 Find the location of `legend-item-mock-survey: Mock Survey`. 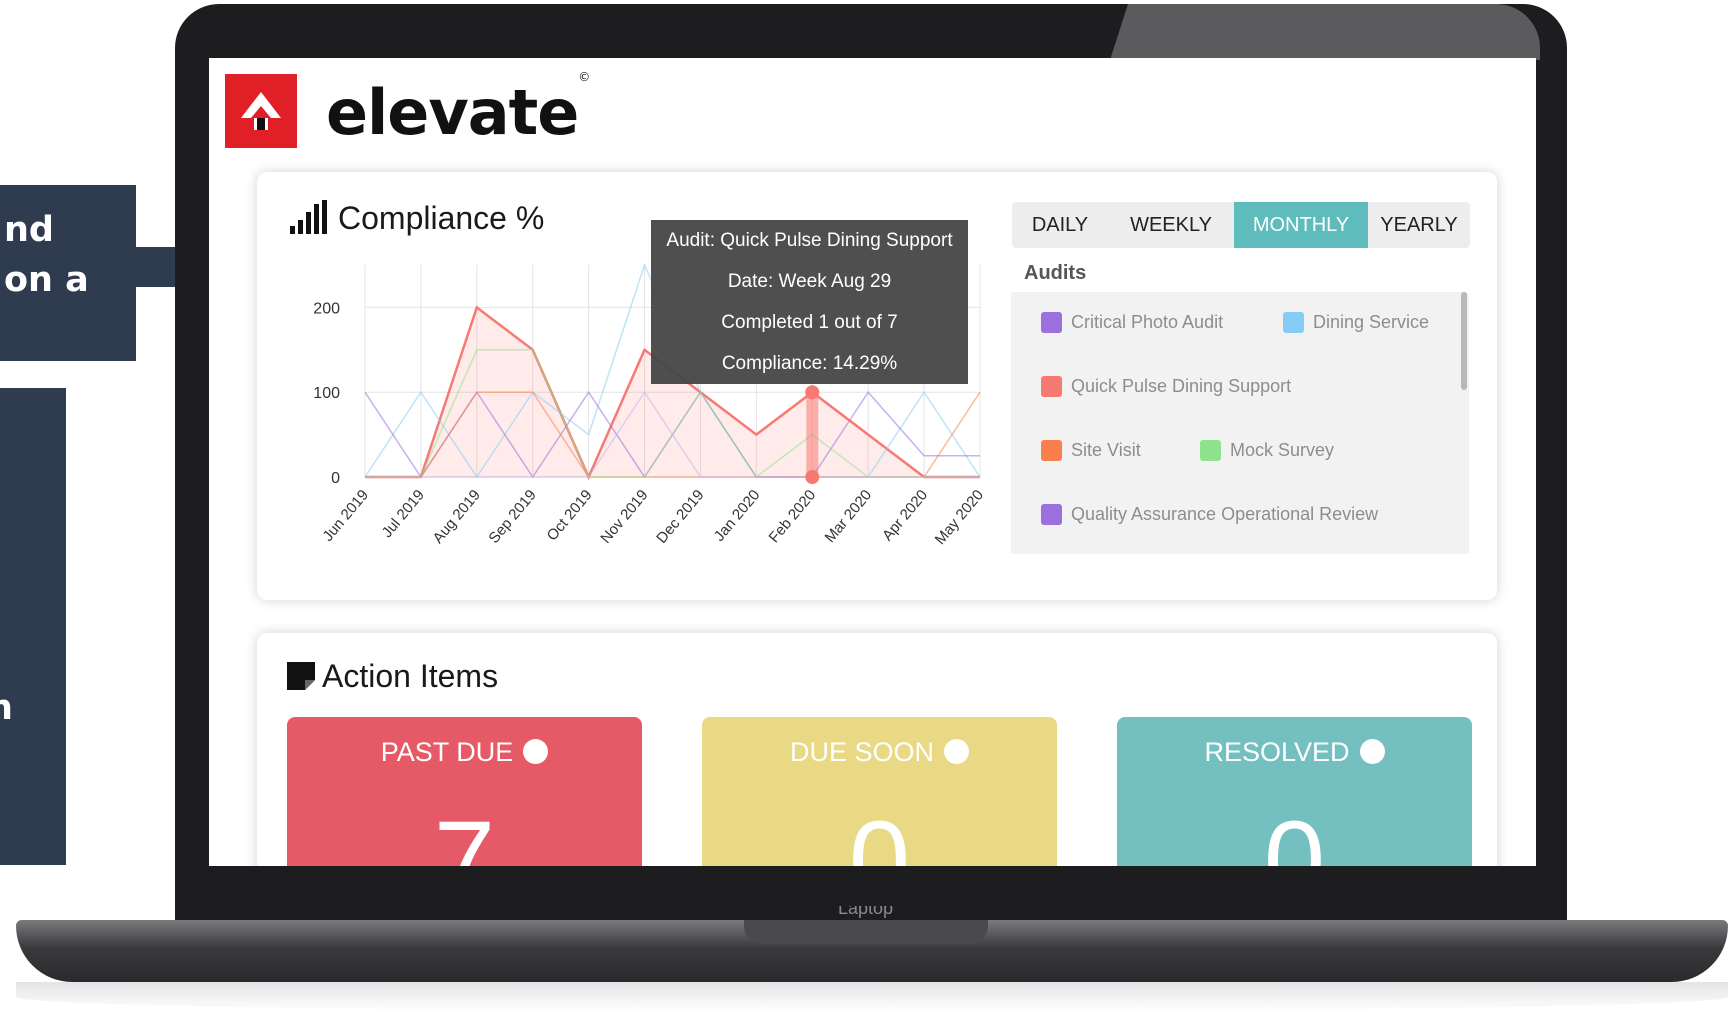

legend-item-mock-survey: Mock Survey is located at coordinates (1267, 450).